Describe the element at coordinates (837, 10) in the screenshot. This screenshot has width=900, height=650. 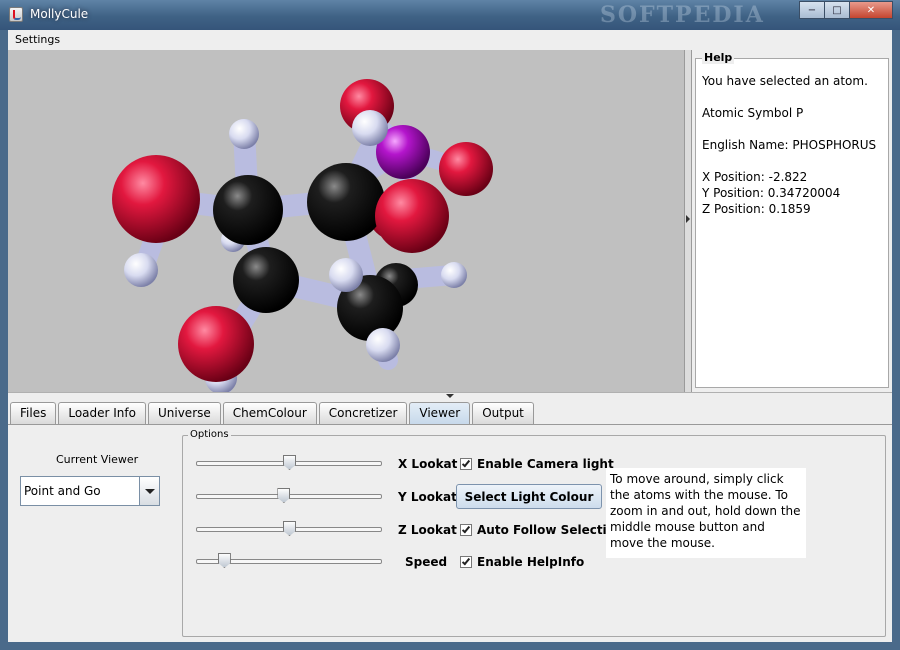
I see `maximize-button: □` at that location.